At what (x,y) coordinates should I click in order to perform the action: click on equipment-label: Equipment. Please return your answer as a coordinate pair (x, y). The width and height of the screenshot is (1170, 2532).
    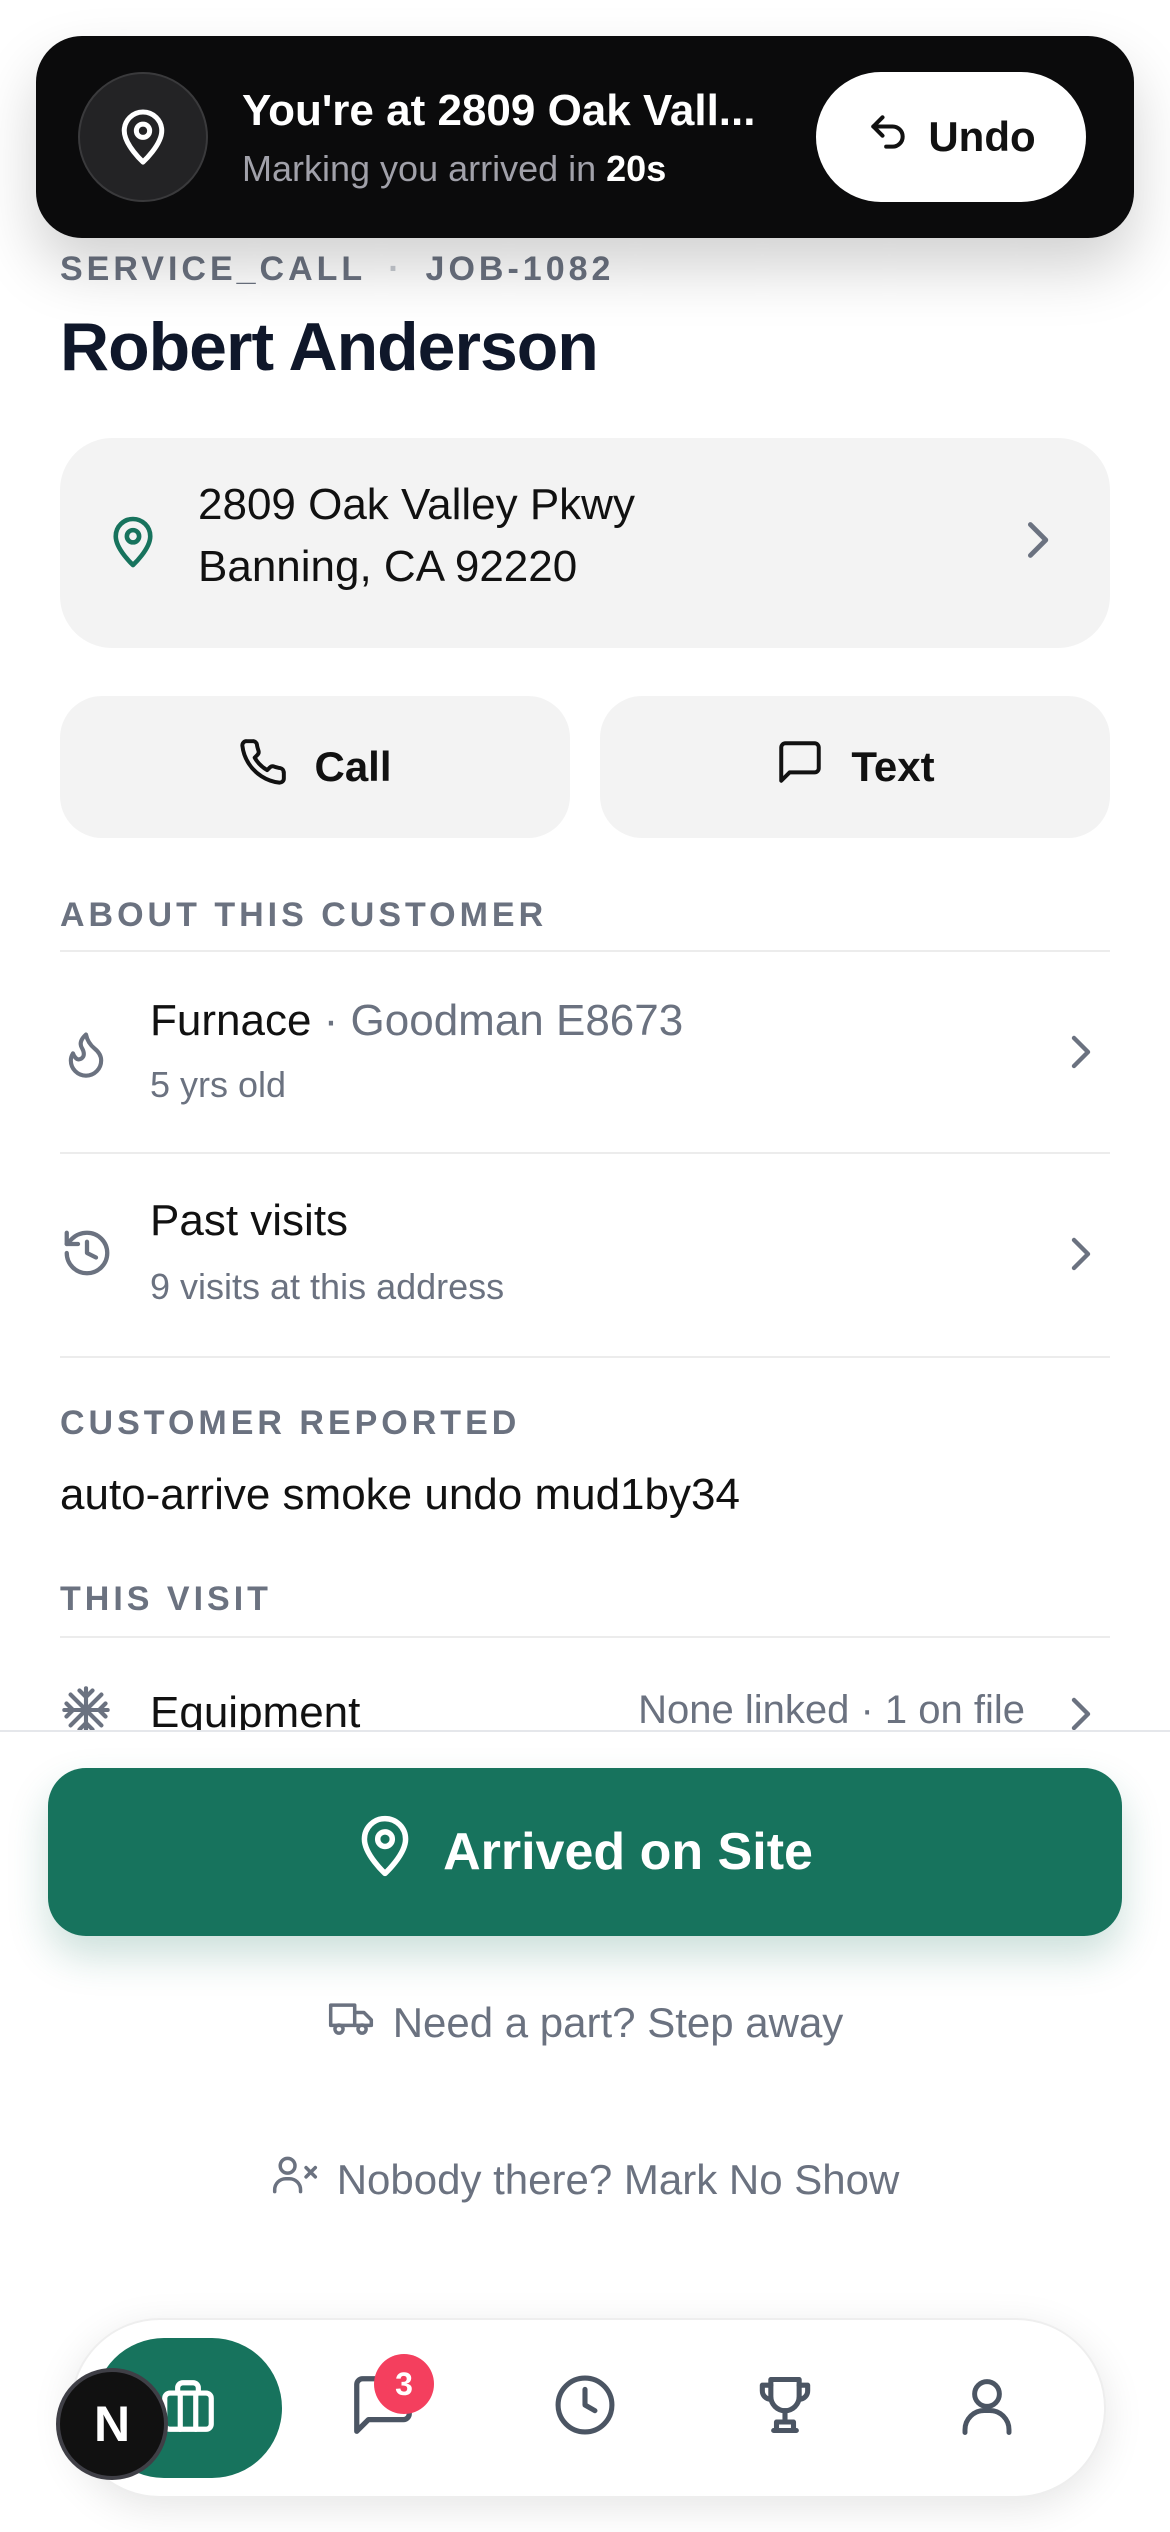
    Looking at the image, I should click on (255, 1709).